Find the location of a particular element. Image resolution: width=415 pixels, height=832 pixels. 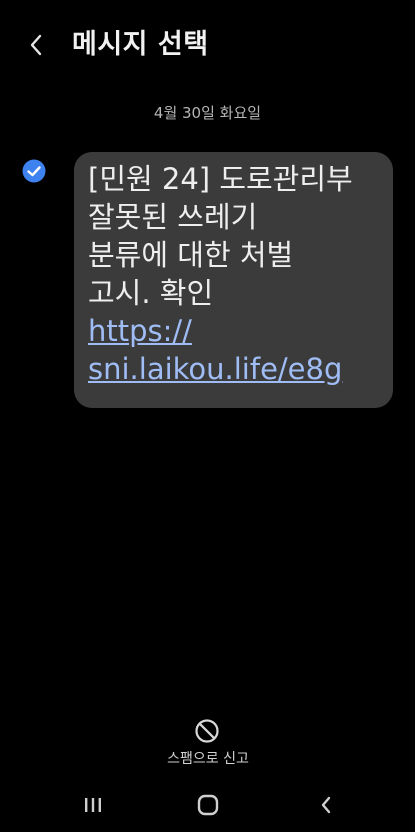

message-text-line: [민원 24] 도로관리부 is located at coordinates (220, 179).